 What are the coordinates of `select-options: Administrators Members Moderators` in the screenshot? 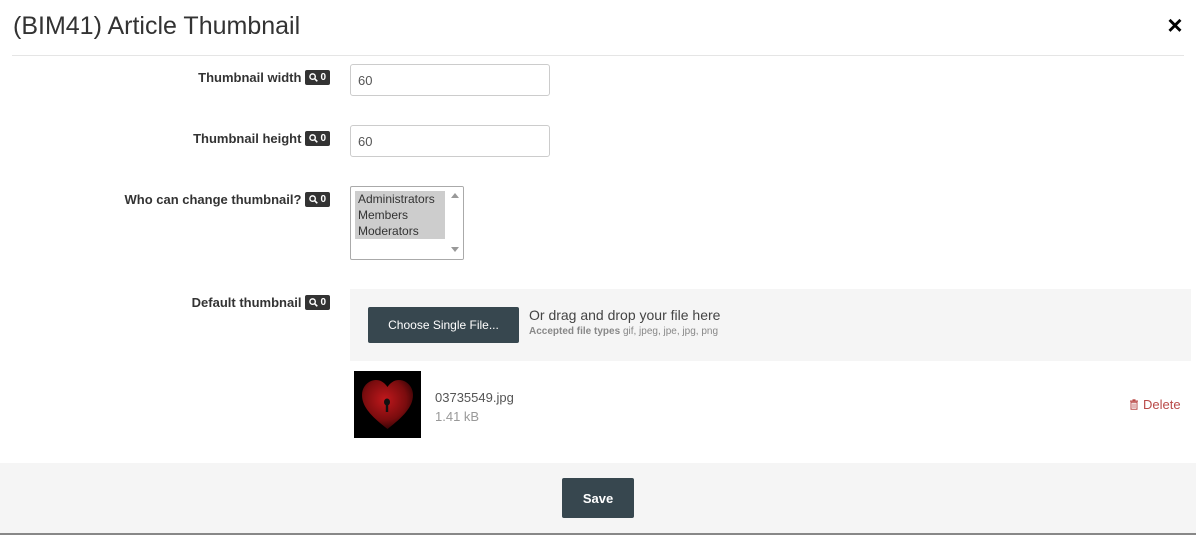 It's located at (400, 215).